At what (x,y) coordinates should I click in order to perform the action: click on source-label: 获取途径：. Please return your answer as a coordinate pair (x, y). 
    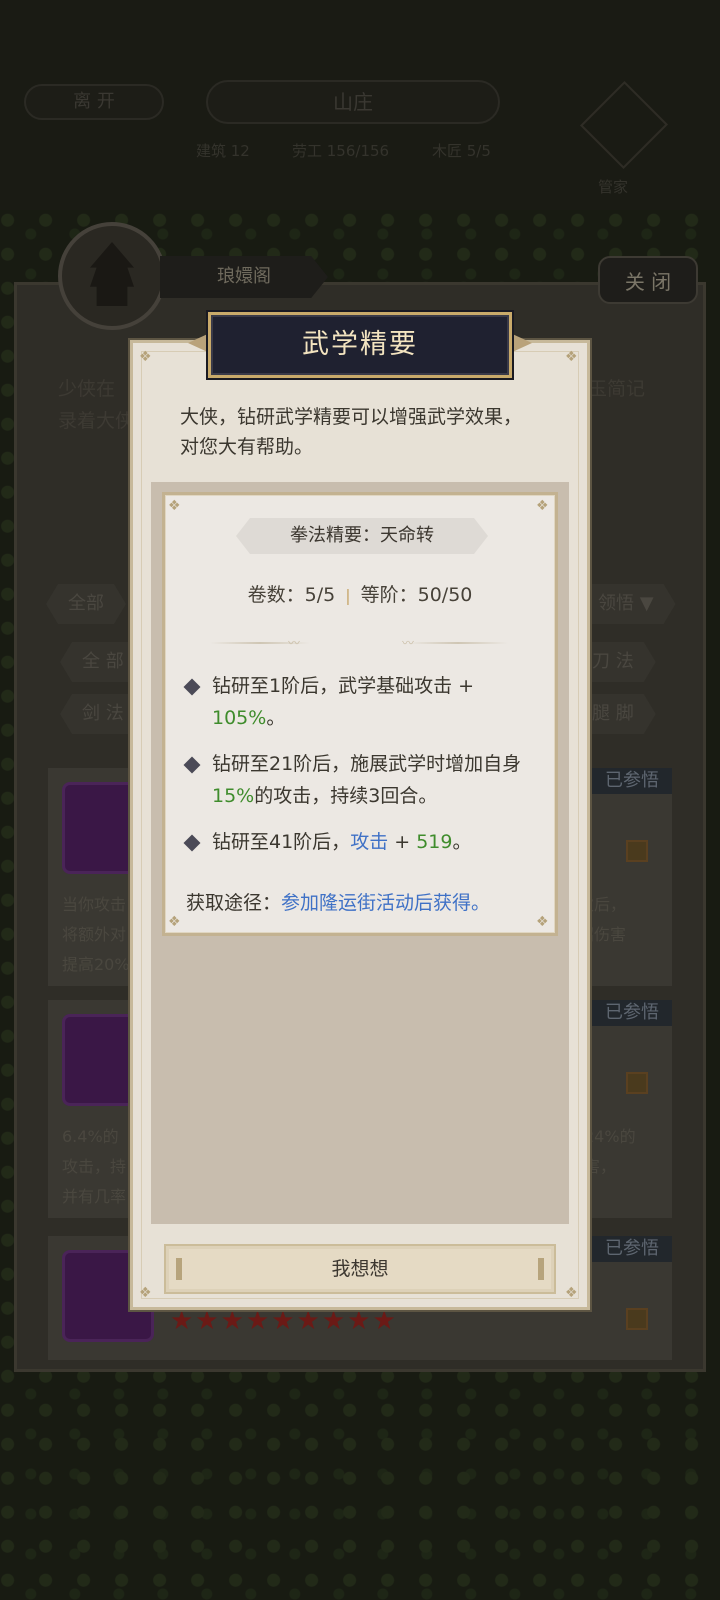
    Looking at the image, I should click on (234, 903).